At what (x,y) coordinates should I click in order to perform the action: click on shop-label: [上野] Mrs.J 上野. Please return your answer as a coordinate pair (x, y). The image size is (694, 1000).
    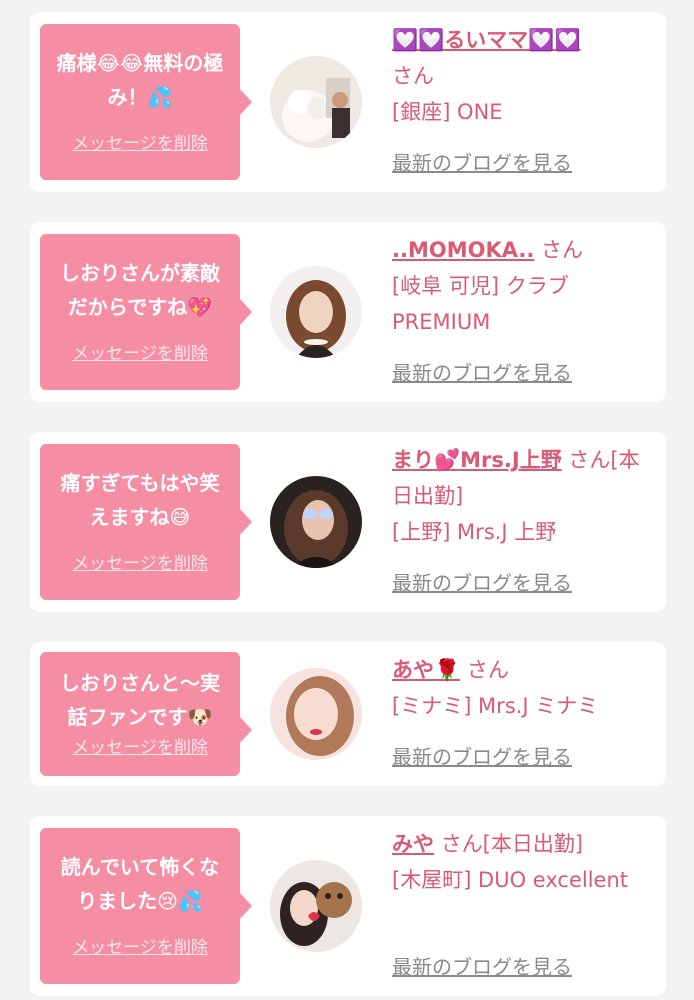
    Looking at the image, I should click on (474, 532).